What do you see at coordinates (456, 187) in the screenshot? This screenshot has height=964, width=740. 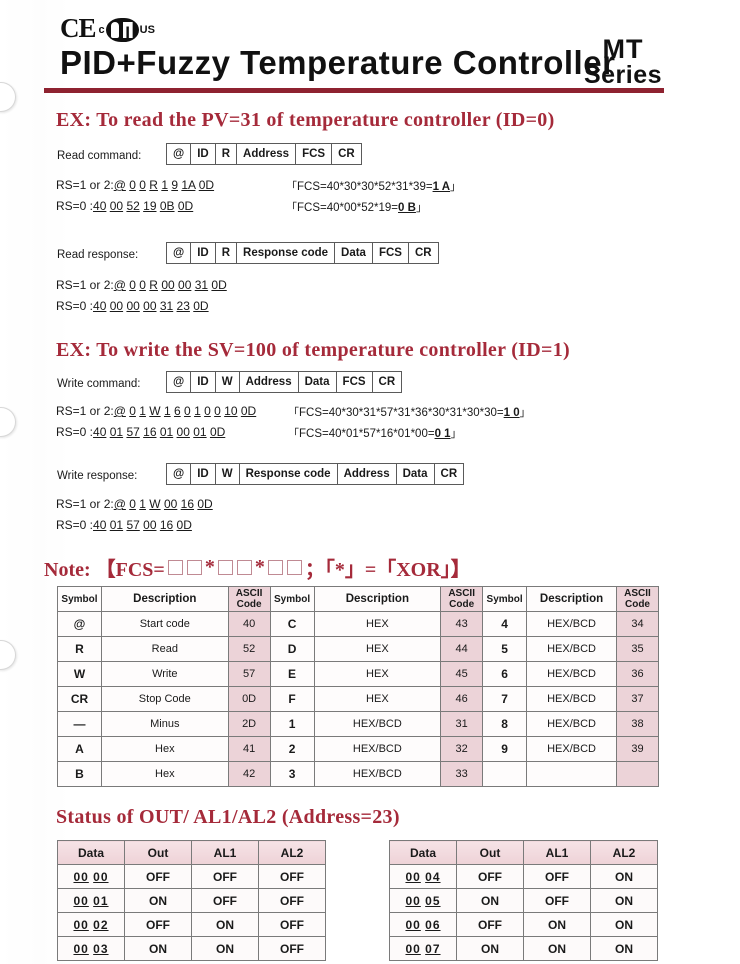 I see `bracket-close: 」` at bounding box center [456, 187].